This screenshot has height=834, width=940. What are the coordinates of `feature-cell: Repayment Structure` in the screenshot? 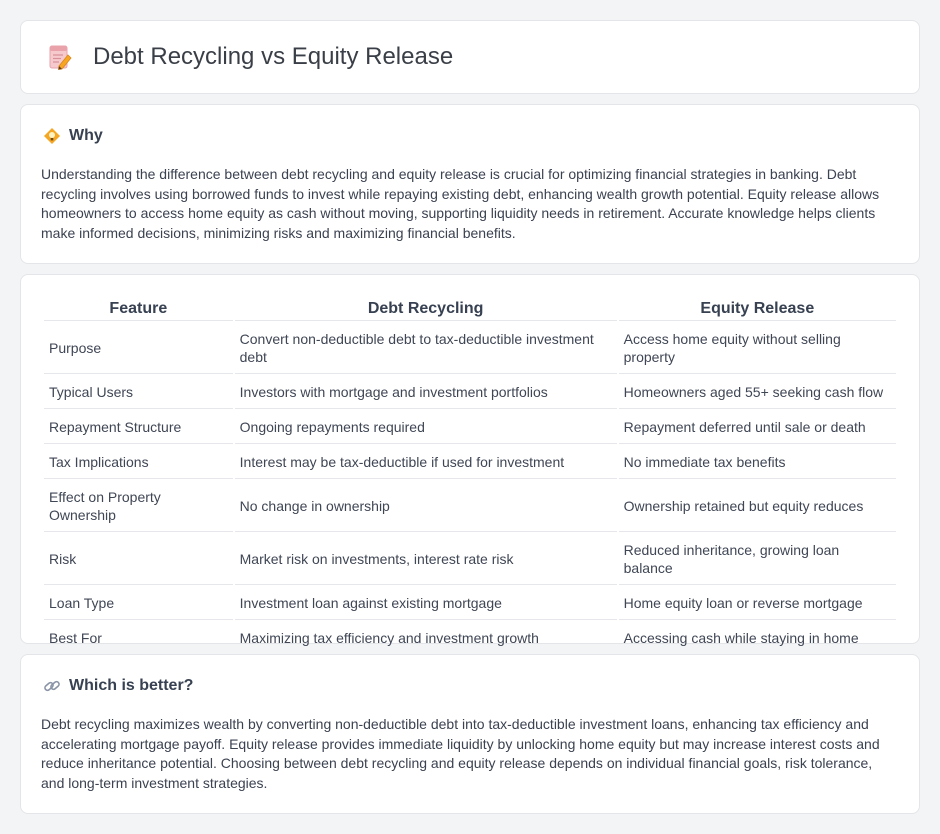 It's located at (138, 427).